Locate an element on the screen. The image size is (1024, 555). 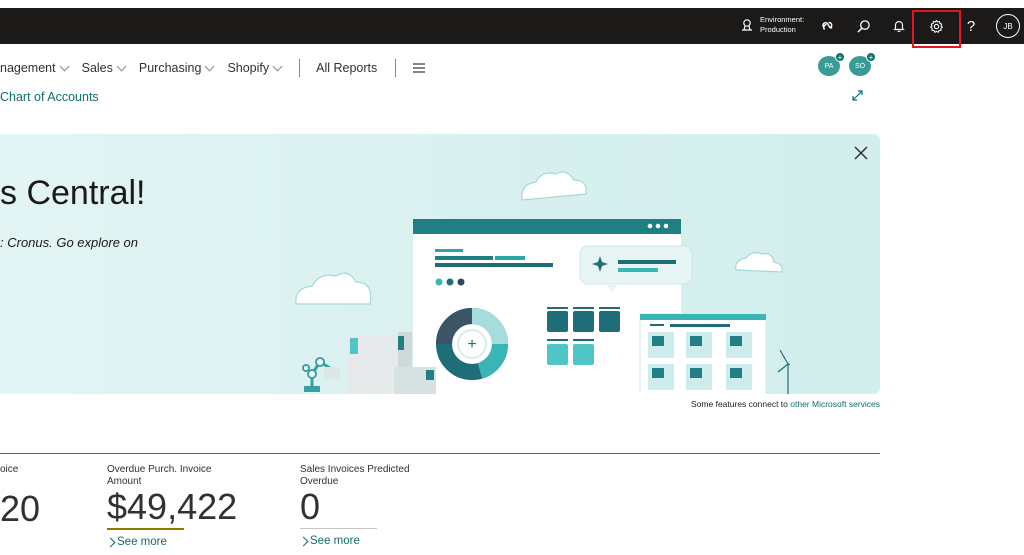
nav-item-sales: Sales is located at coordinates (104, 68).